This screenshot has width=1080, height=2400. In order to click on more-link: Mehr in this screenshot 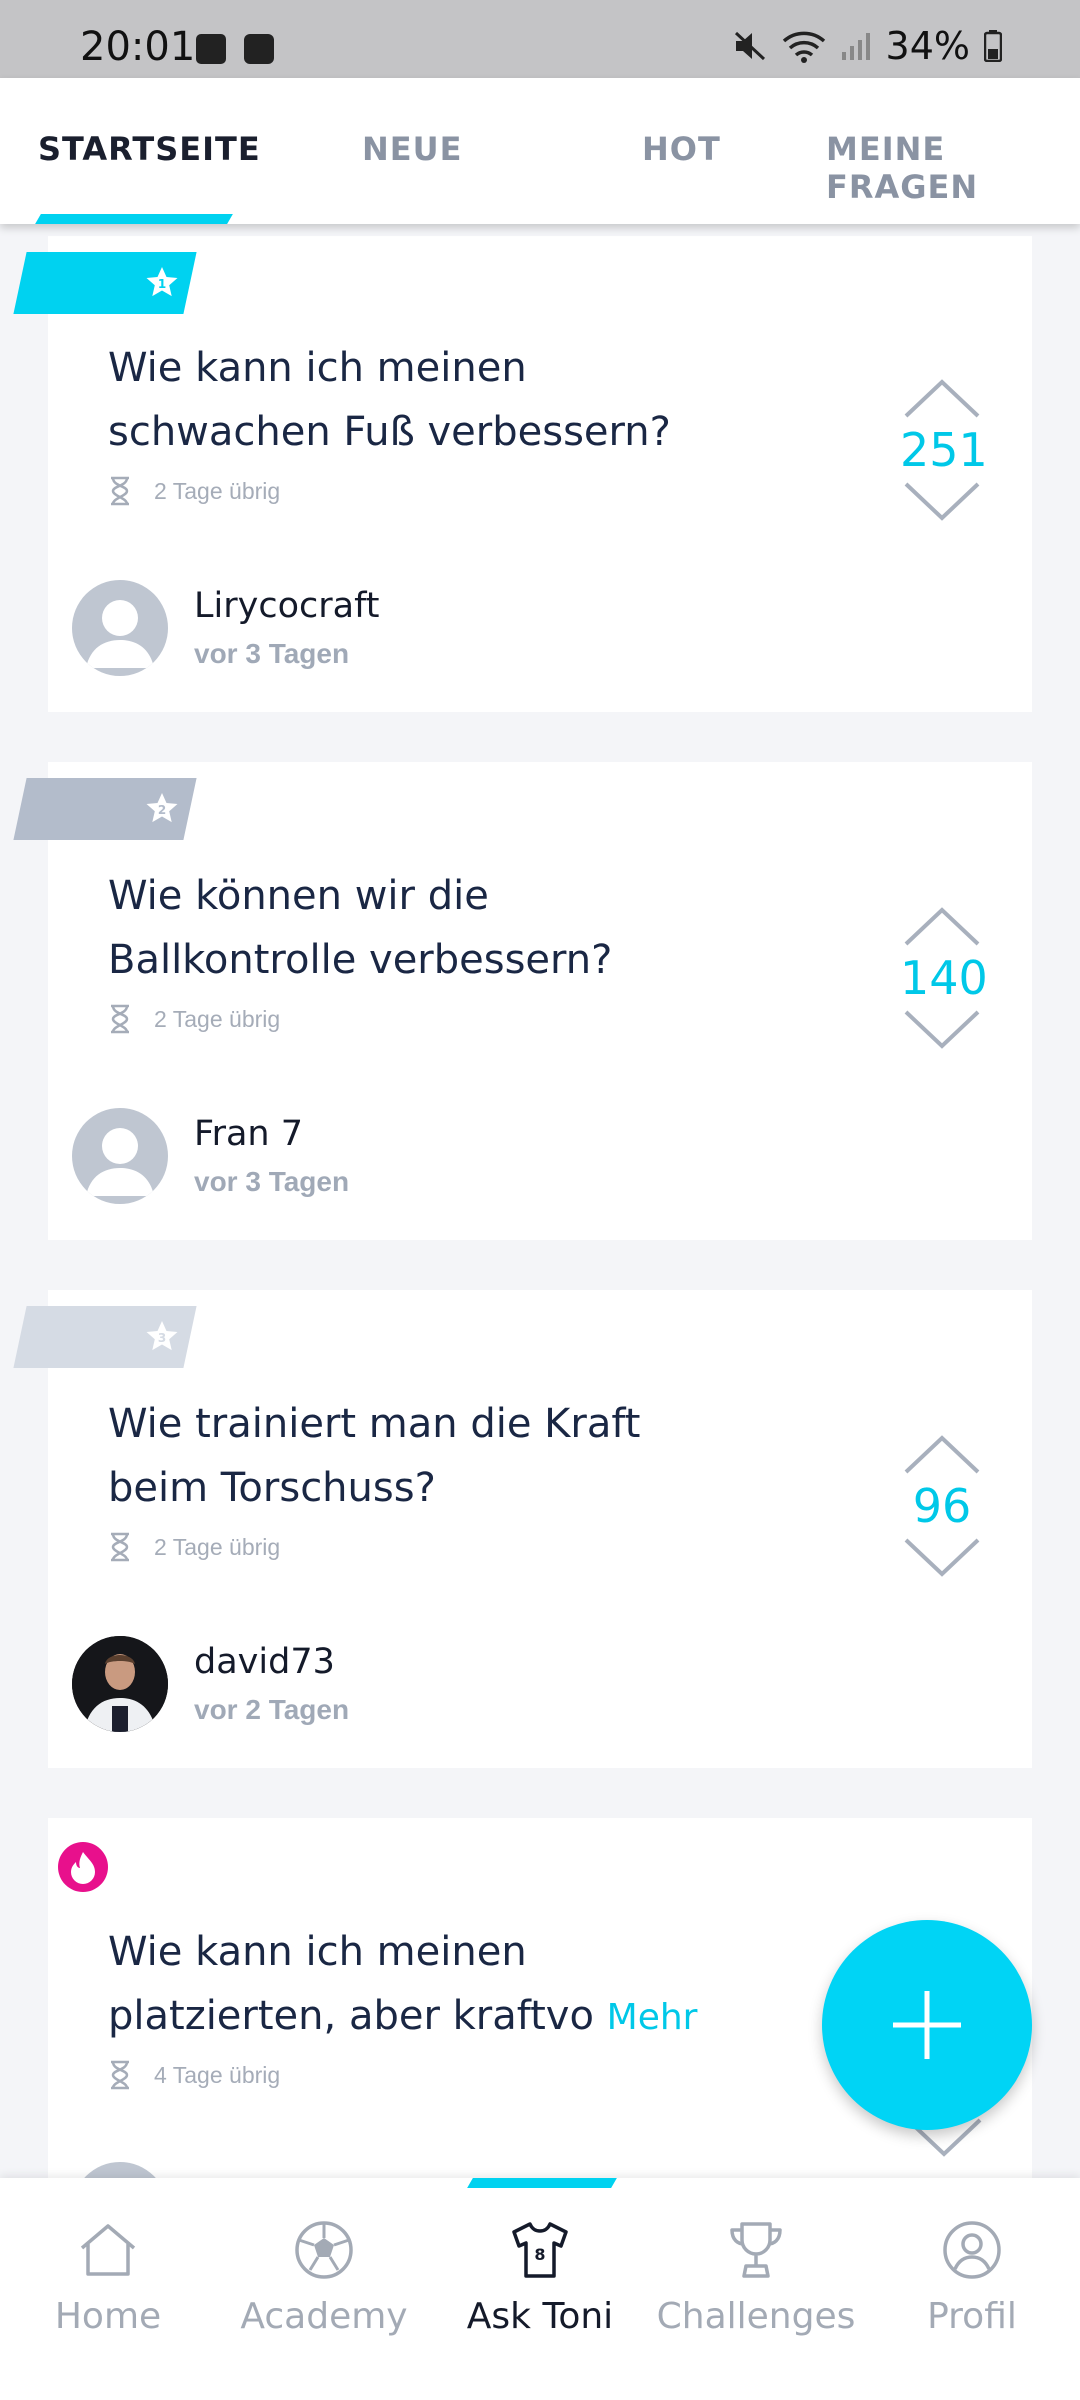, I will do `click(652, 2017)`.